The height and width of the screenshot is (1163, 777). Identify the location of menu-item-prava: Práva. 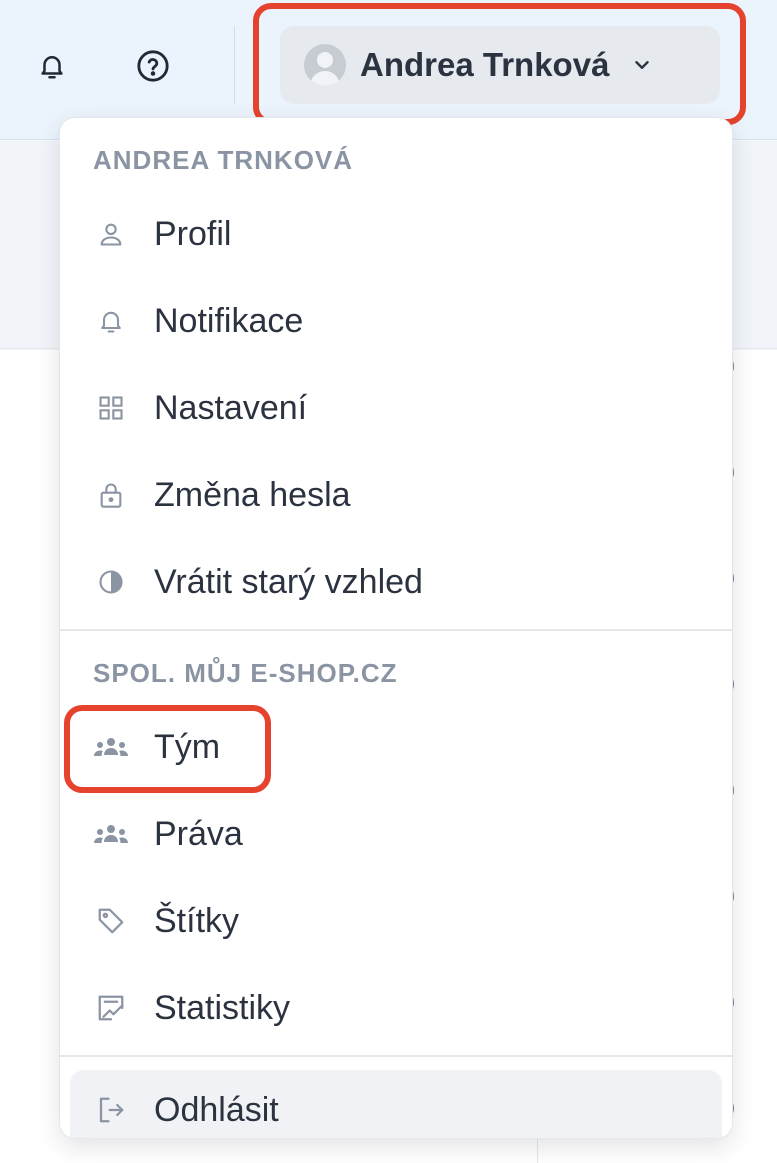
(396, 834).